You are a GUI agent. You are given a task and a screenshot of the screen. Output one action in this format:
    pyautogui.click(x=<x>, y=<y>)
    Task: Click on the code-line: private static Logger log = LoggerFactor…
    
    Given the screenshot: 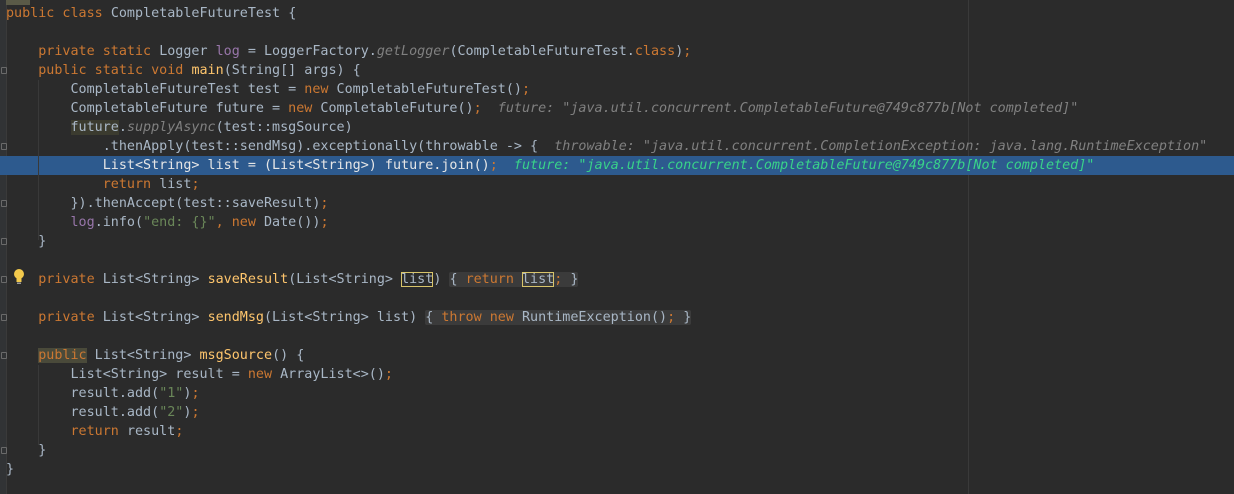 What is the action you would take?
    pyautogui.click(x=348, y=51)
    